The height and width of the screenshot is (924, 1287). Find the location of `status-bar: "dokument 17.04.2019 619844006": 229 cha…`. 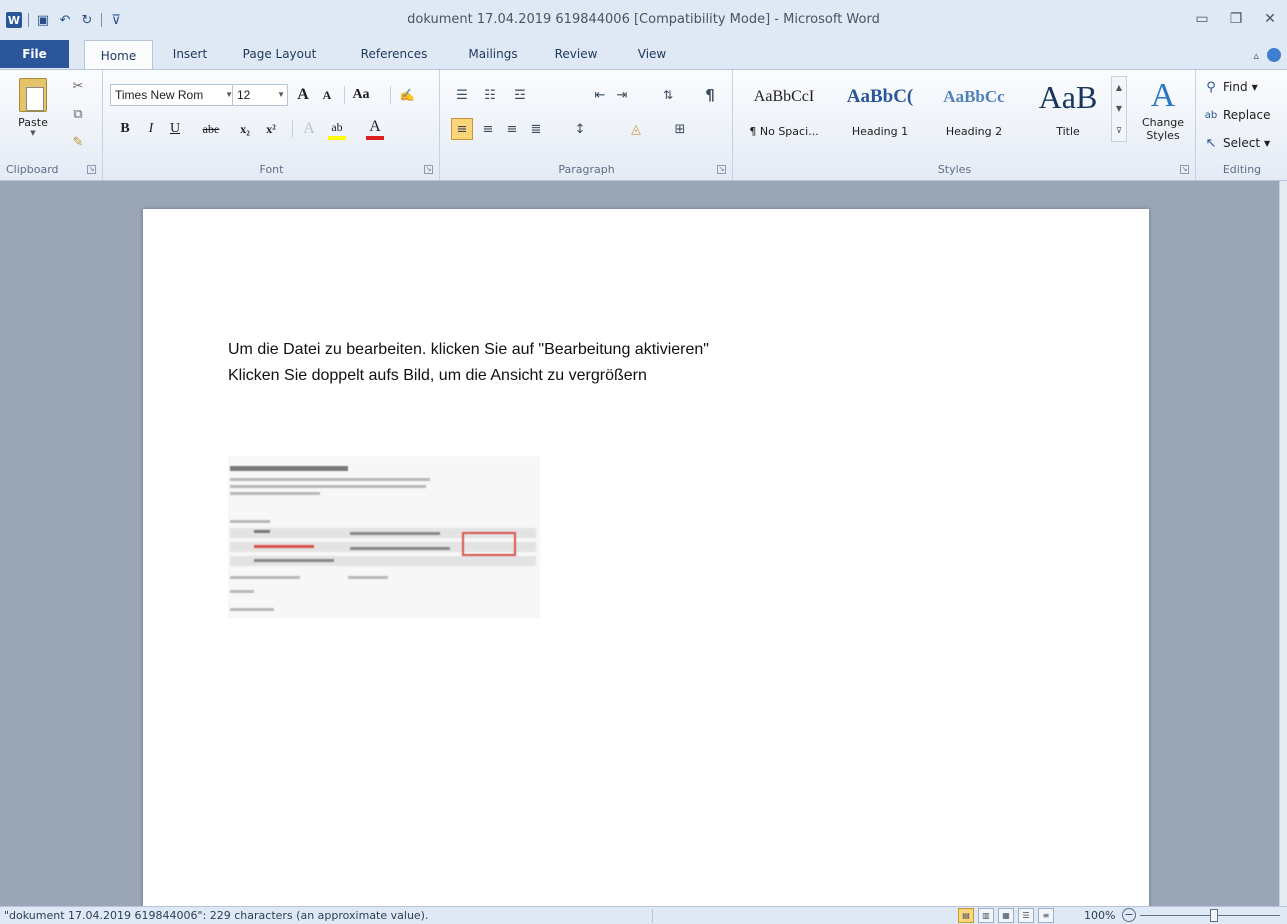

status-bar: "dokument 17.04.2019 619844006": 229 cha… is located at coordinates (643, 915).